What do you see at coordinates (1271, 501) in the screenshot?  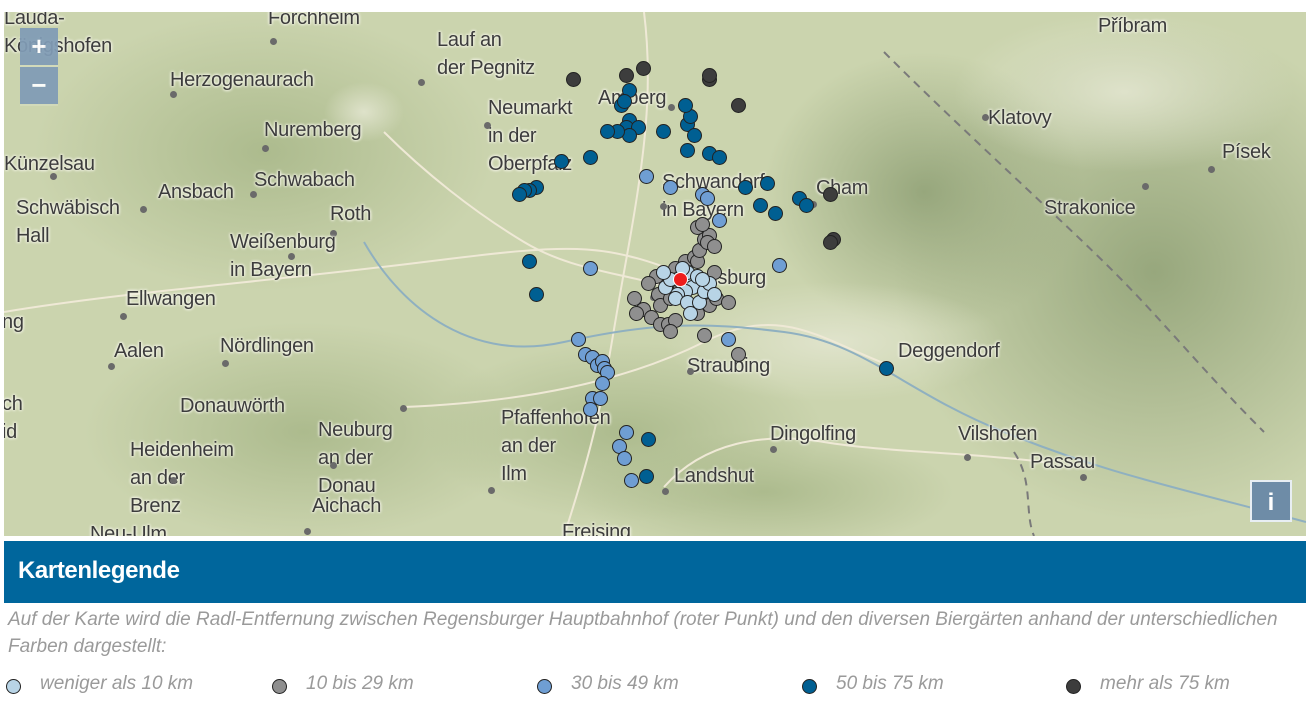 I see `info-button: i` at bounding box center [1271, 501].